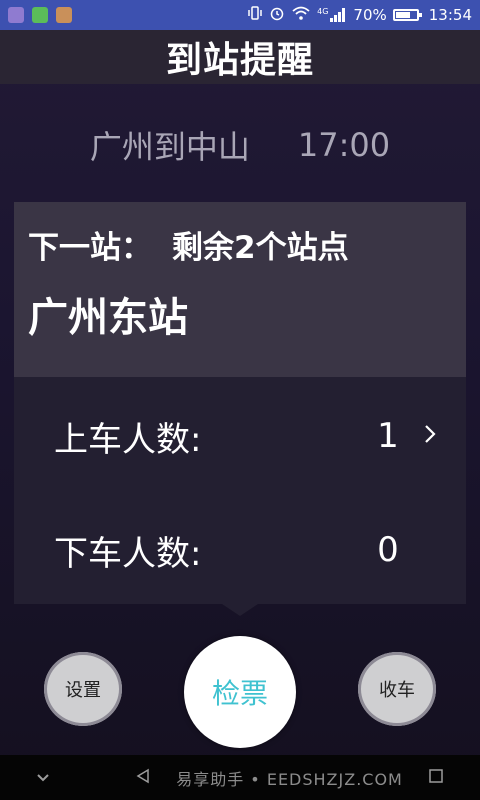  What do you see at coordinates (301, 15) in the screenshot?
I see `wifi-icon` at bounding box center [301, 15].